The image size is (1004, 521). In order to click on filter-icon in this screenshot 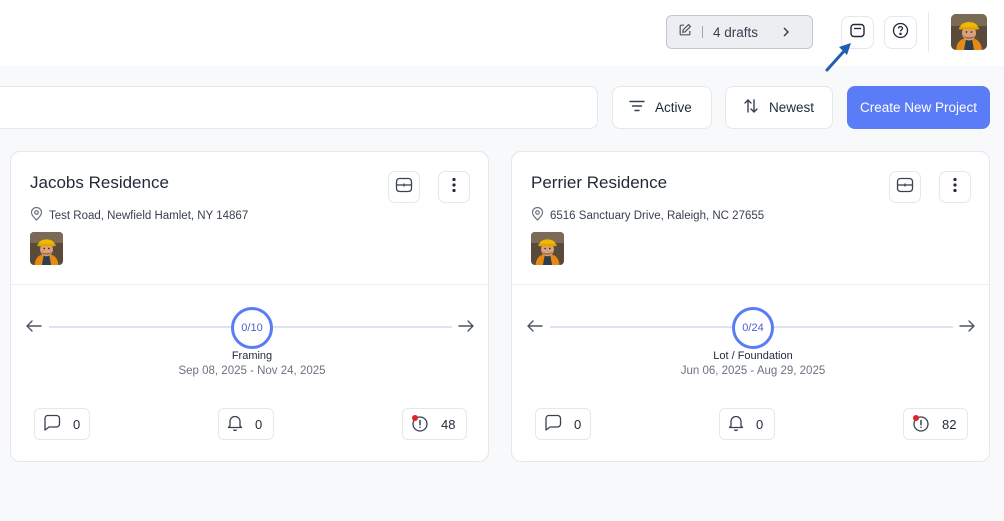, I will do `click(642, 107)`.